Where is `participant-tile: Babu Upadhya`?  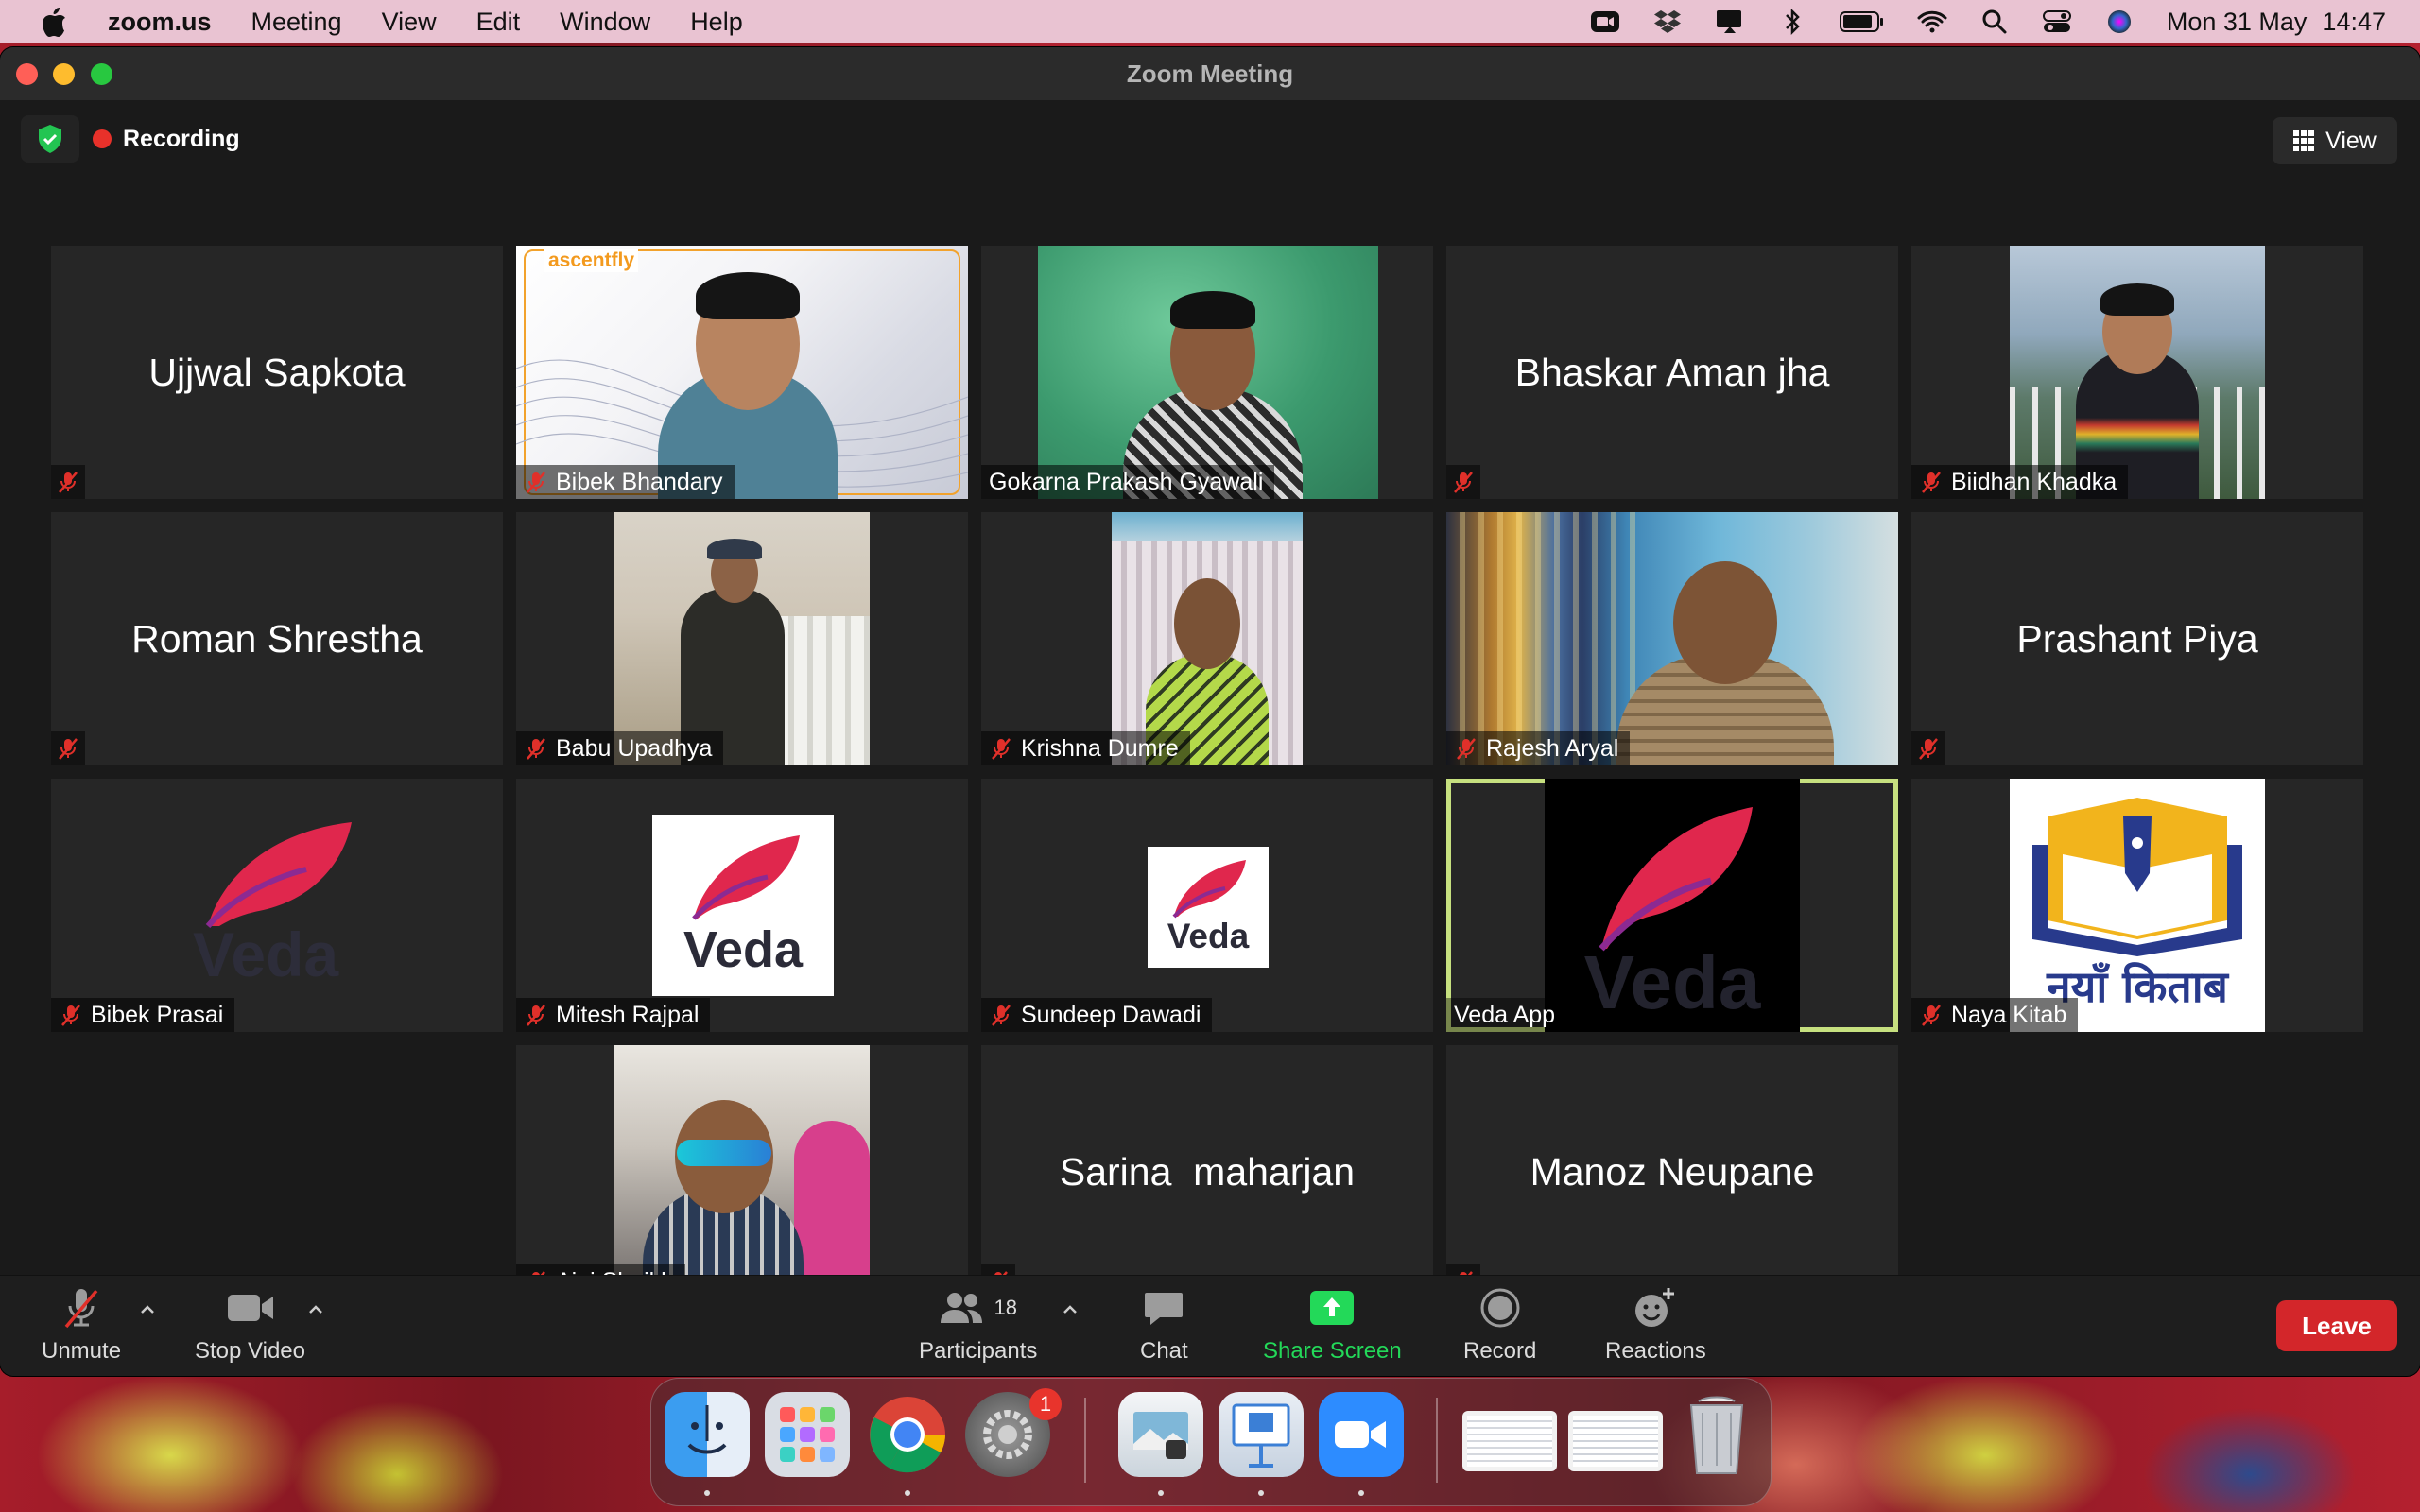 participant-tile: Babu Upadhya is located at coordinates (742, 638).